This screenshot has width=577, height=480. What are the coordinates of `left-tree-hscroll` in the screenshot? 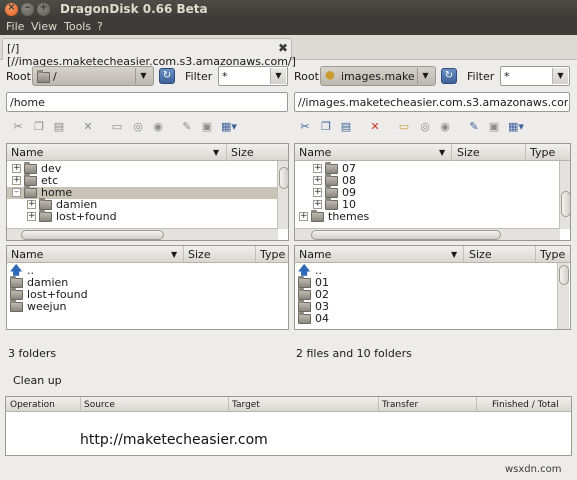 It's located at (142, 234).